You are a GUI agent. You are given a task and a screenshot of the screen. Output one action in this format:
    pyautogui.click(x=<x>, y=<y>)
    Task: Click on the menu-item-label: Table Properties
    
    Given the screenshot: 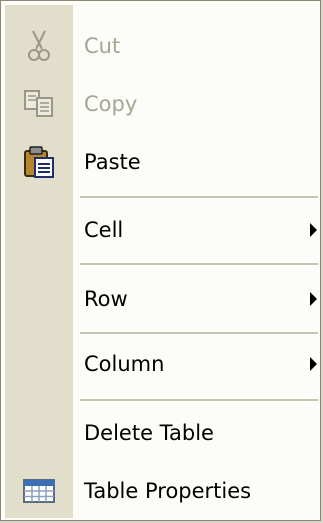 What is the action you would take?
    pyautogui.click(x=168, y=491)
    